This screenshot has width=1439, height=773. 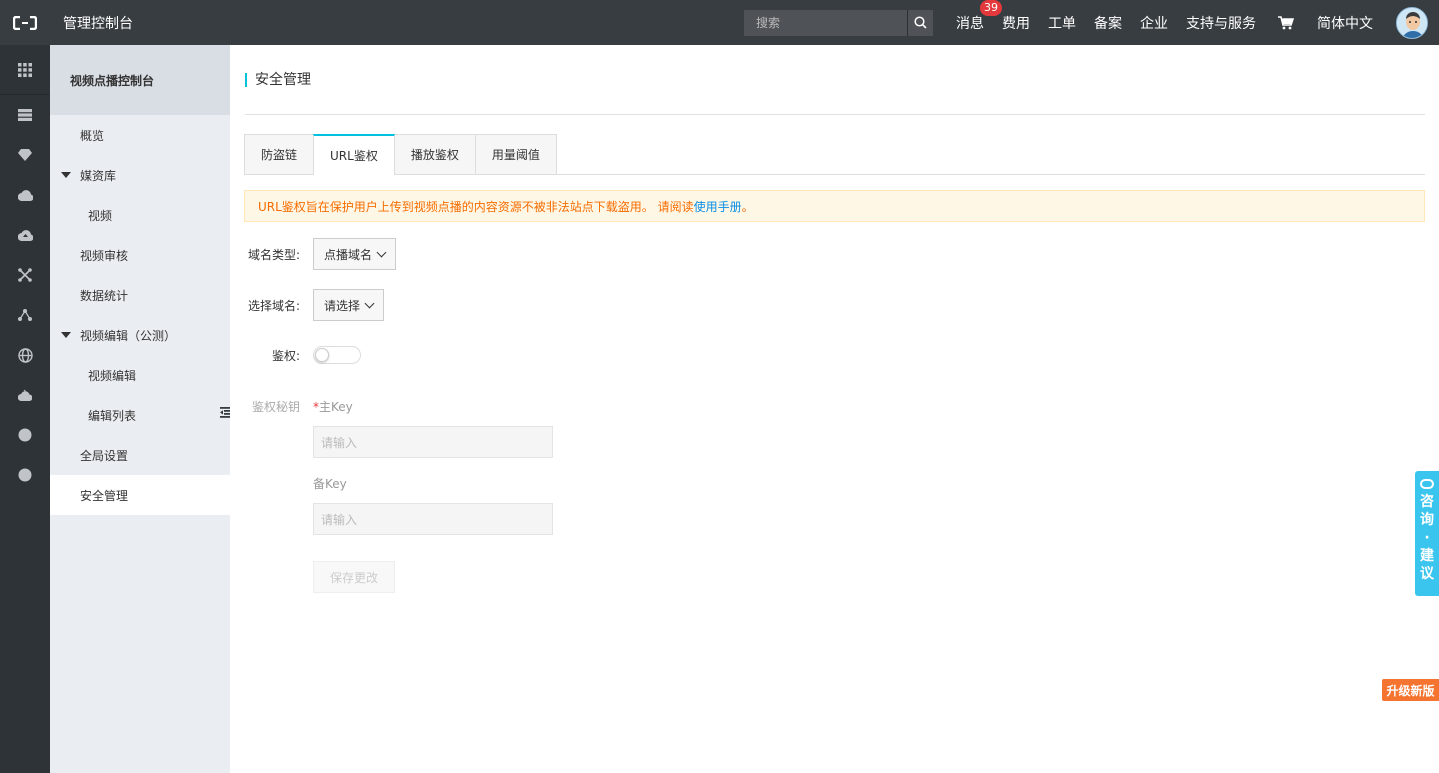 What do you see at coordinates (330, 484) in the screenshot?
I see `backup-key-label: 备Key` at bounding box center [330, 484].